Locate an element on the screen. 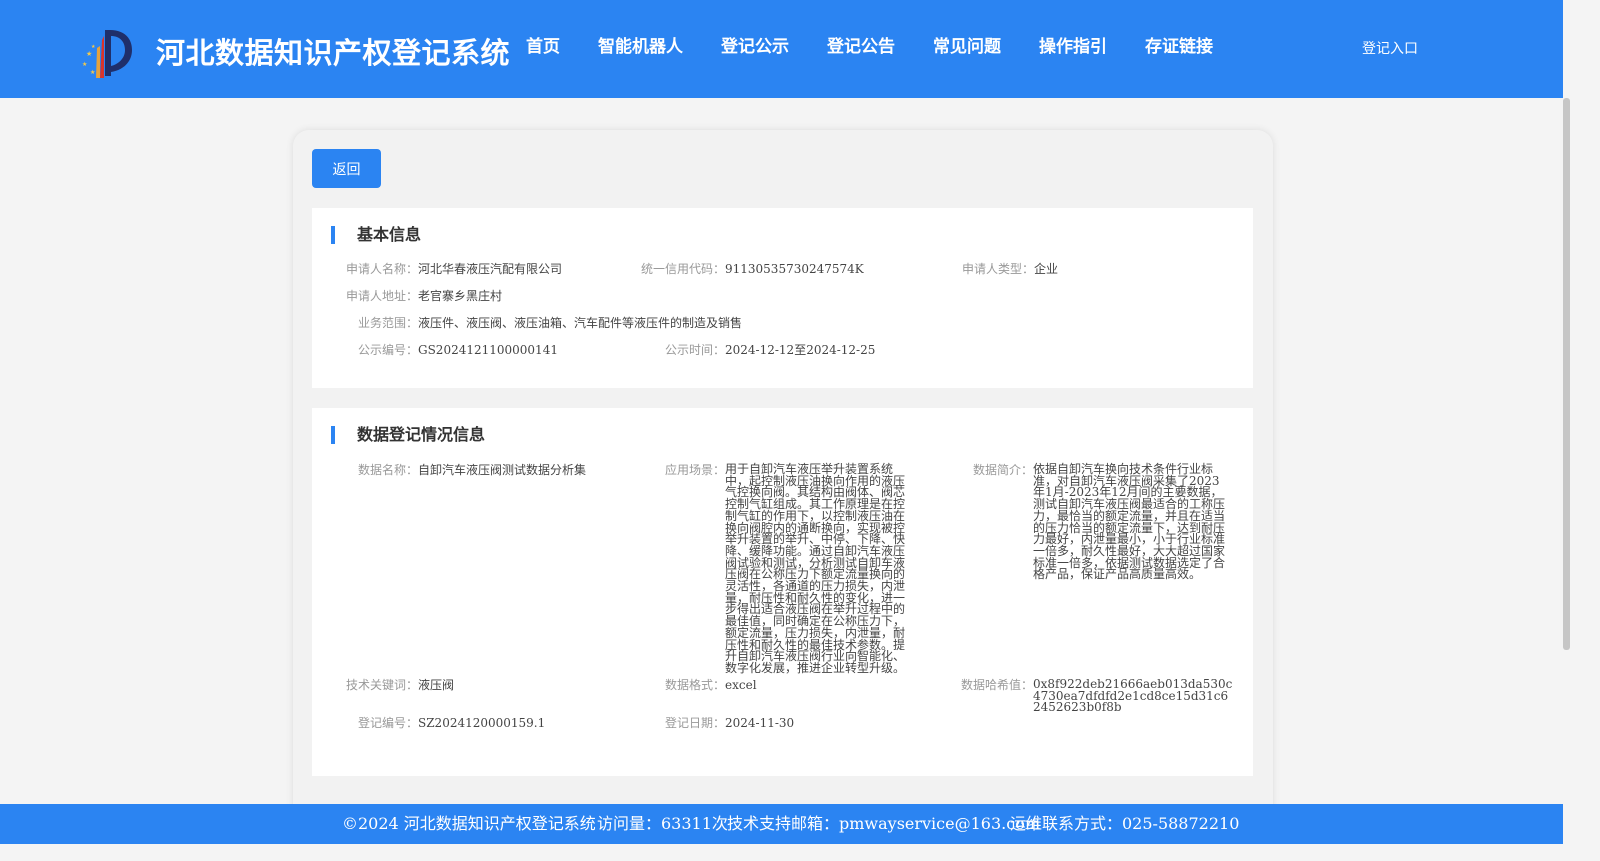 Image resolution: width=1600 pixels, height=861 pixels. data-summary-label: 数据简介： is located at coordinates (1002, 470).